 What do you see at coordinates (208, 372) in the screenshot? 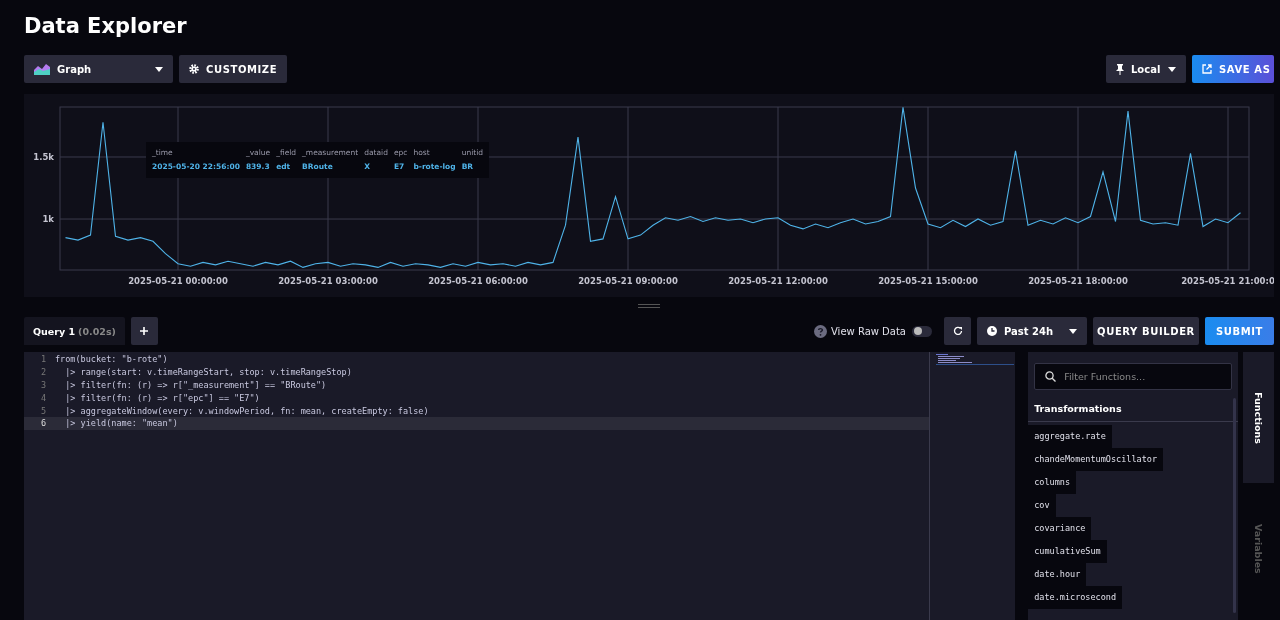
I see `code-line: |> range(start: v.timeRangeStart, stop: v.timeRangeStop)` at bounding box center [208, 372].